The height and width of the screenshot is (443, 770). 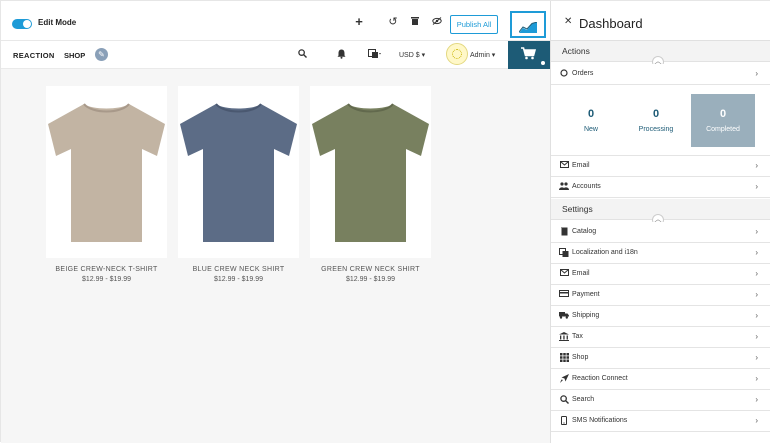 I want to click on book-icon, so click(x=564, y=233).